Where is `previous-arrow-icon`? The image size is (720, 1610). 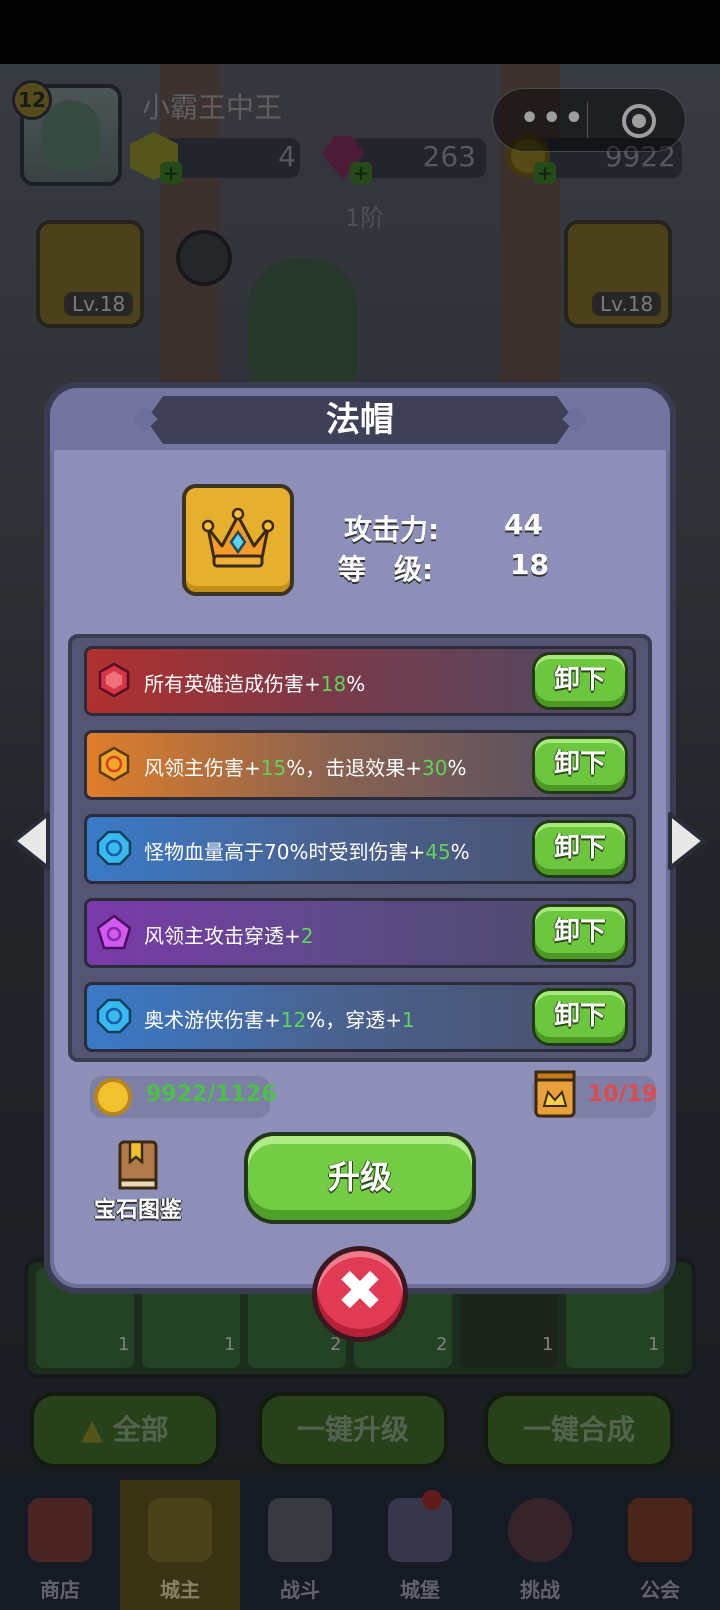
previous-arrow-icon is located at coordinates (31, 841).